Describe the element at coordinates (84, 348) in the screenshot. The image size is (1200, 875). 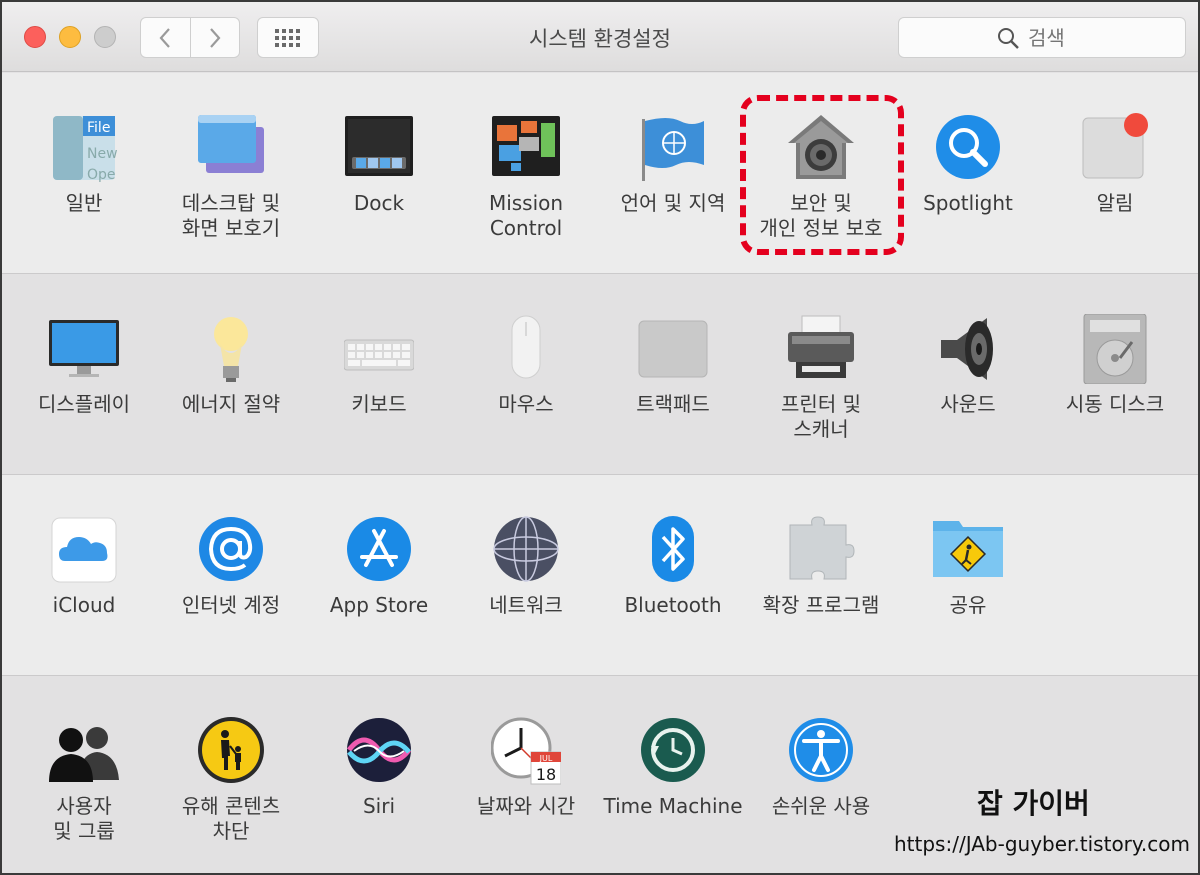
I see `displays-icon` at that location.